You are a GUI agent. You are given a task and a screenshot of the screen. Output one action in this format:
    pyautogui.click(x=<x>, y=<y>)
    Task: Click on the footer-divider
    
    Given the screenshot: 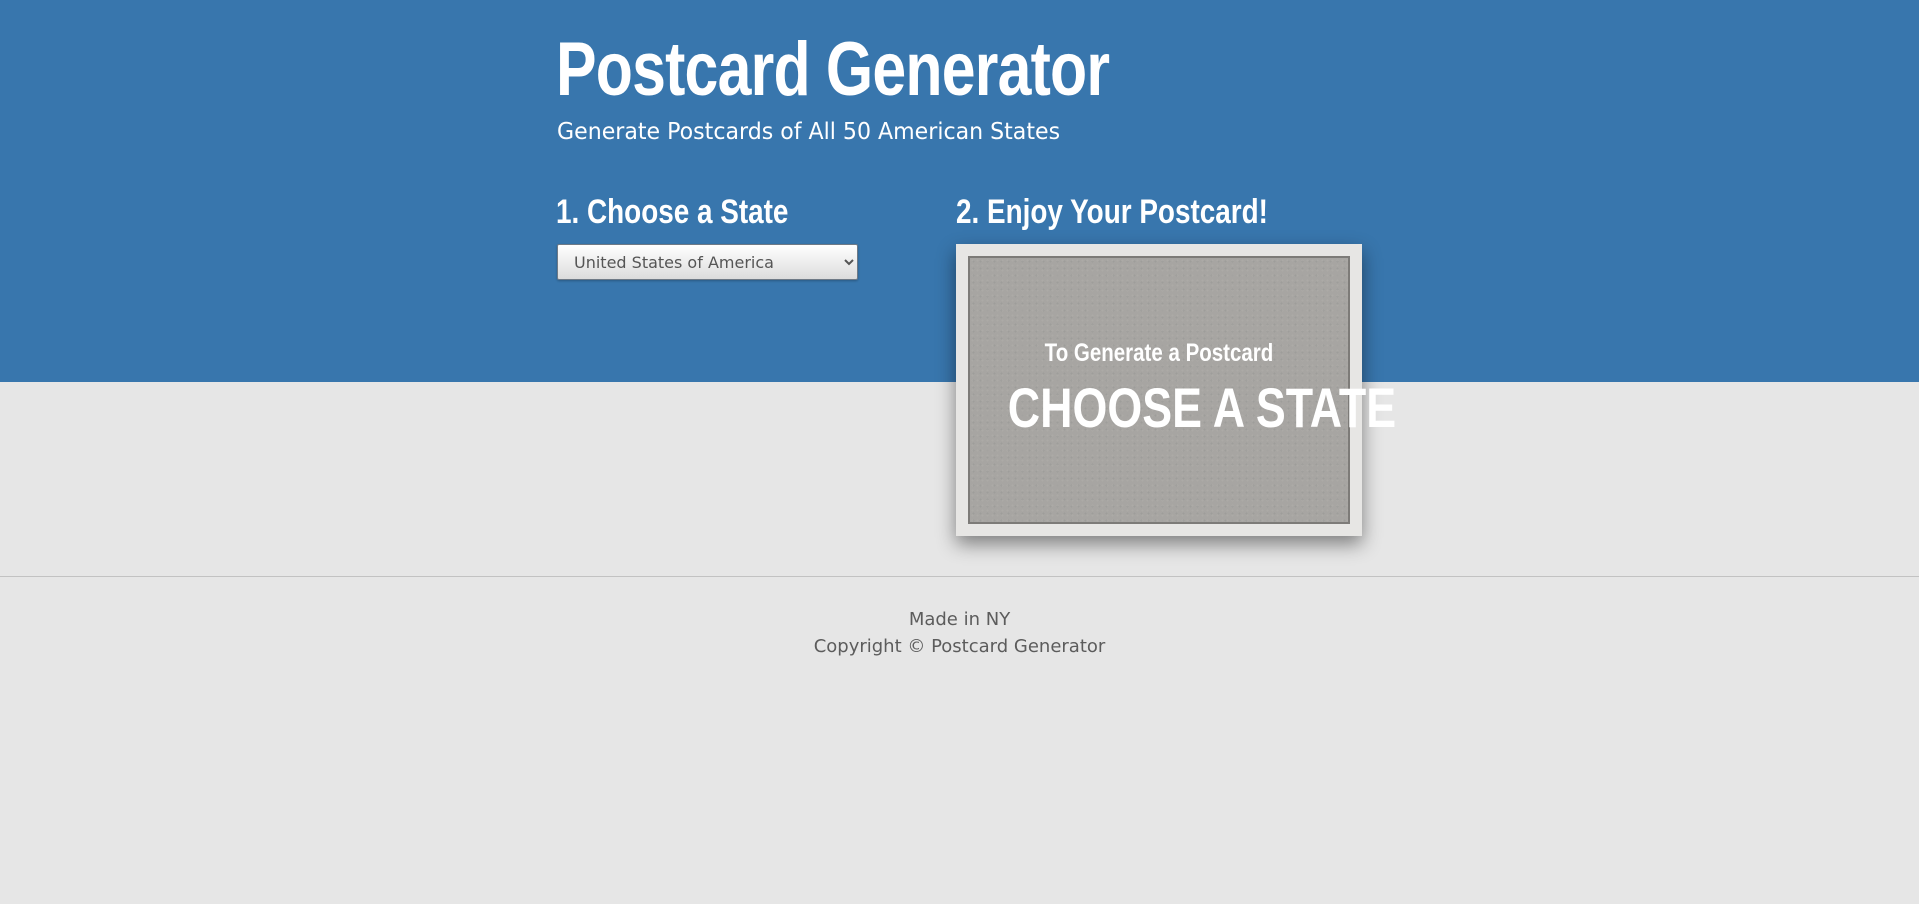 What is the action you would take?
    pyautogui.click(x=959, y=576)
    